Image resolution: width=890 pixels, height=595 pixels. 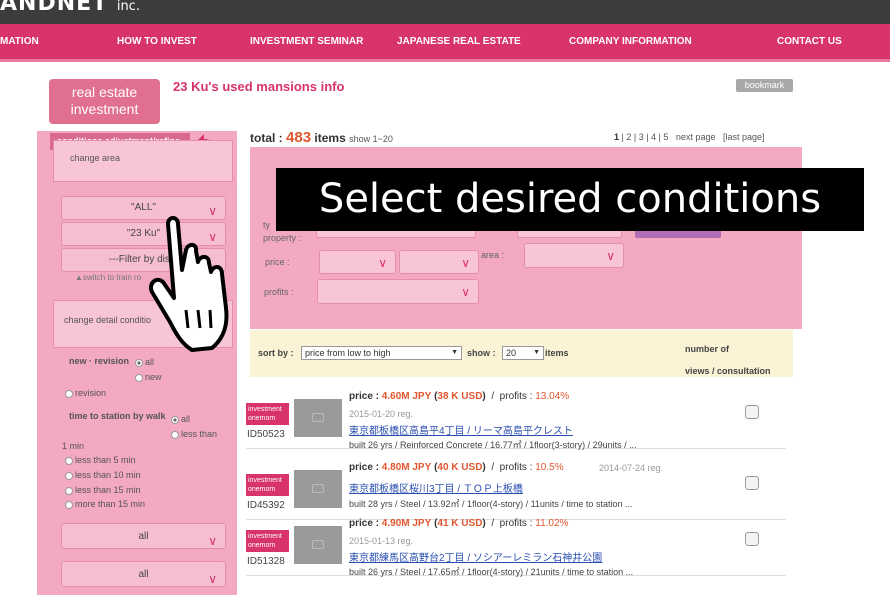 I want to click on tutorial-caption: Select desired conditions, so click(x=570, y=199).